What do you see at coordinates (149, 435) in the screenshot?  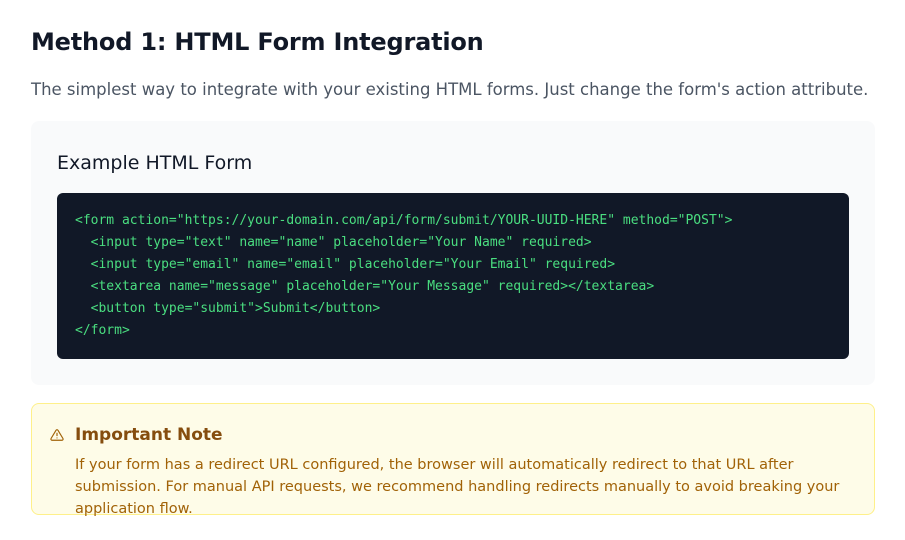 I see `note-title: Important Note` at bounding box center [149, 435].